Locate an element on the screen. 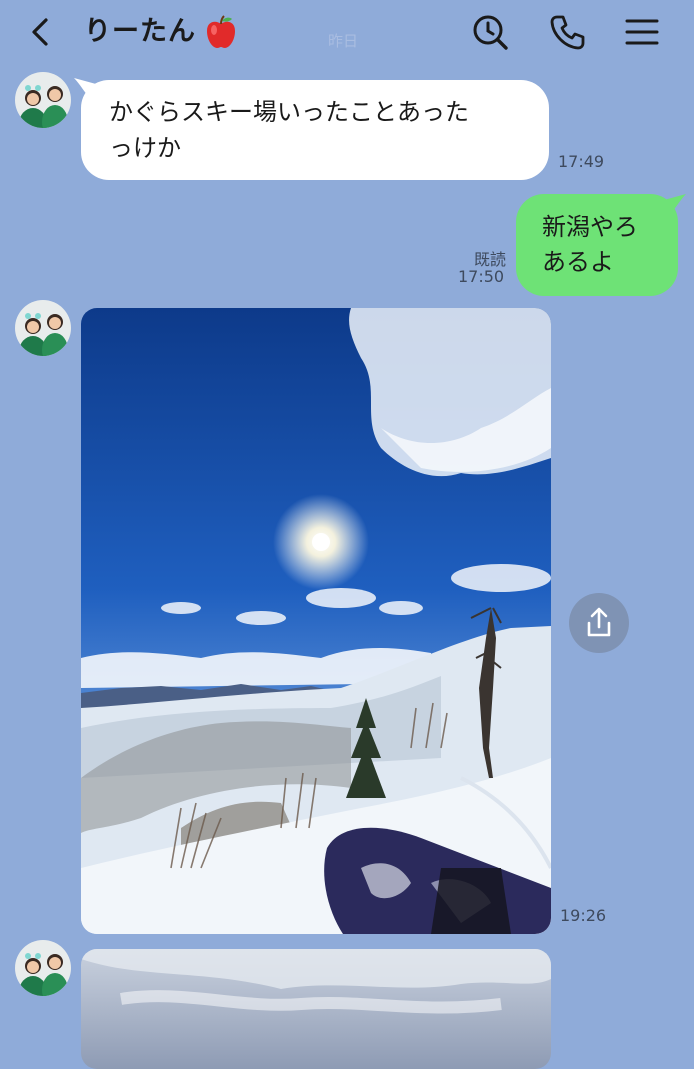 The width and height of the screenshot is (694, 1069). incoming-message-bubble: かぐらスキー場いったことあった っけか is located at coordinates (315, 130).